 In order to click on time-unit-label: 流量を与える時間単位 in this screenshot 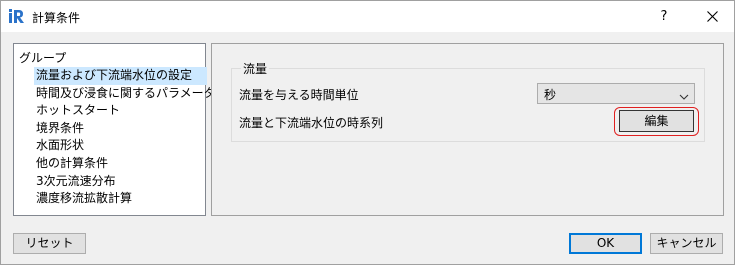, I will do `click(299, 95)`.